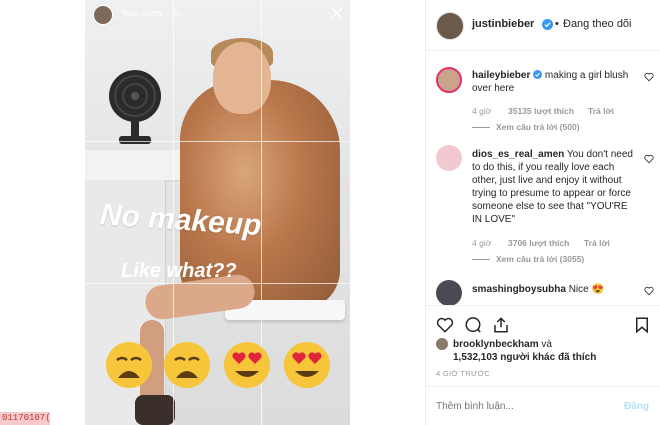  What do you see at coordinates (337, 13) in the screenshot?
I see `close-icon` at bounding box center [337, 13].